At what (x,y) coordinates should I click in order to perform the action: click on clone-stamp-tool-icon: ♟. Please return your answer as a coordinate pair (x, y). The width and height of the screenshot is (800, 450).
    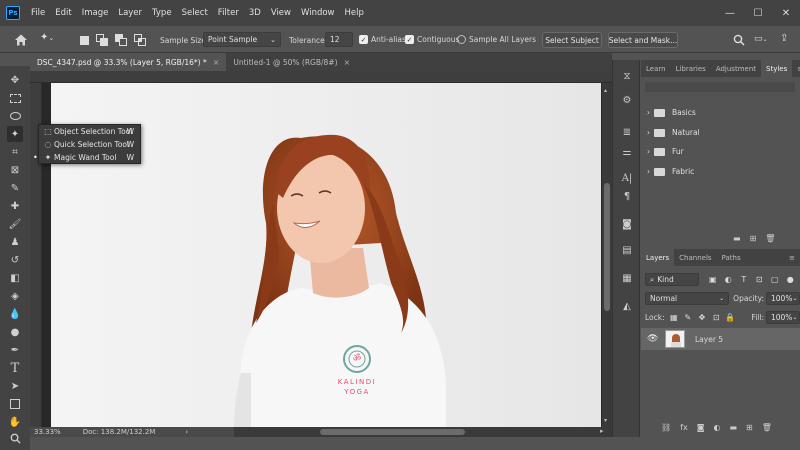
    Looking at the image, I should click on (15, 242).